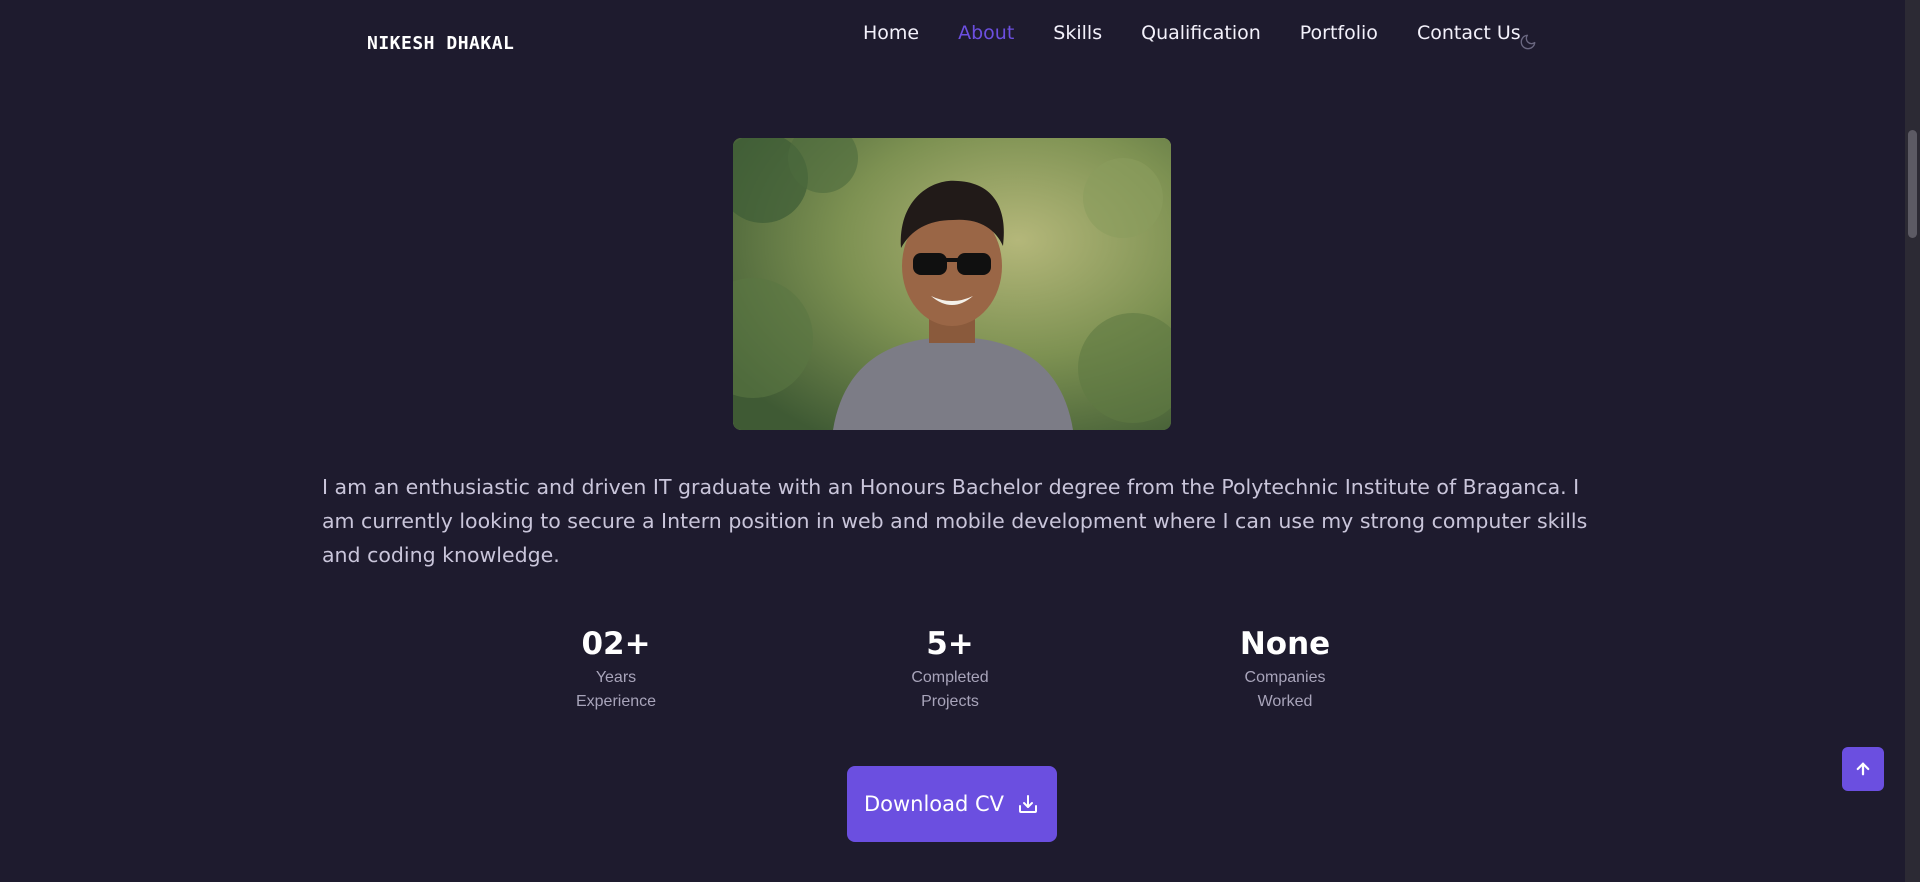 The height and width of the screenshot is (882, 1920). What do you see at coordinates (950, 644) in the screenshot?
I see `stat-value: 5+` at bounding box center [950, 644].